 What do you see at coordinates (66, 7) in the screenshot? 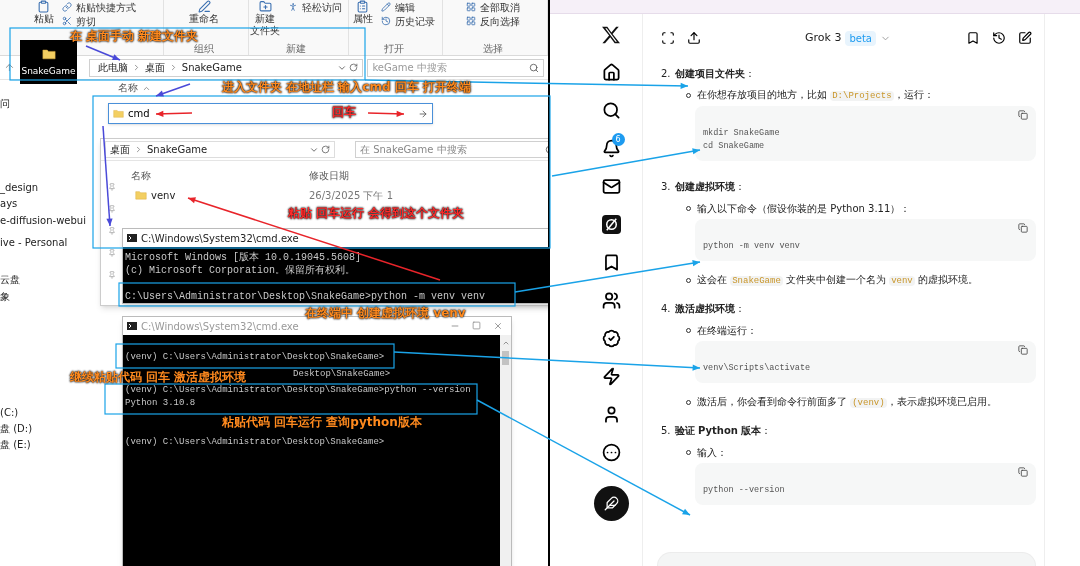
I see `link-icon` at bounding box center [66, 7].